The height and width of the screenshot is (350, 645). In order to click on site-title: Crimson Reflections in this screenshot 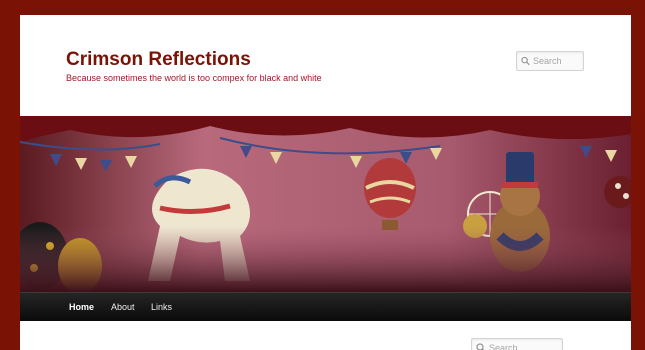, I will do `click(158, 60)`.